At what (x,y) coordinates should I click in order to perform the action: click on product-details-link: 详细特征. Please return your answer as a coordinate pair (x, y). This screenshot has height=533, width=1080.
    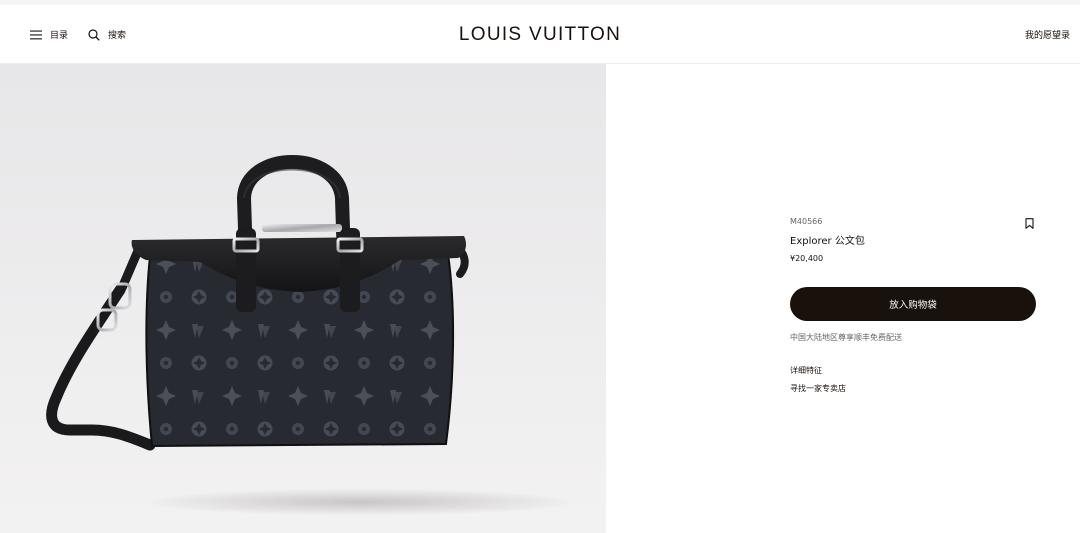
    Looking at the image, I should click on (913, 371).